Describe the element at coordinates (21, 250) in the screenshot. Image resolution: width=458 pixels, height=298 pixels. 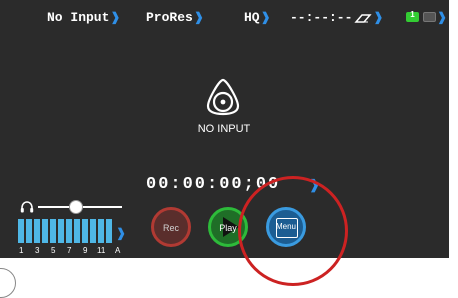
I see `audio-channel-label: 1` at that location.